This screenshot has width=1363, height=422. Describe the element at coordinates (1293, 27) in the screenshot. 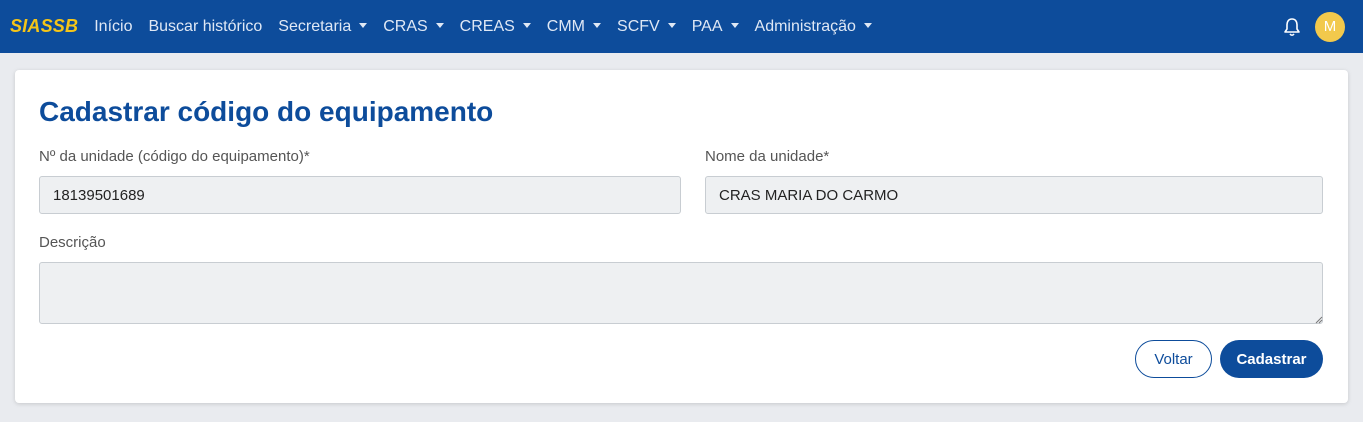

I see `bell-icon` at that location.